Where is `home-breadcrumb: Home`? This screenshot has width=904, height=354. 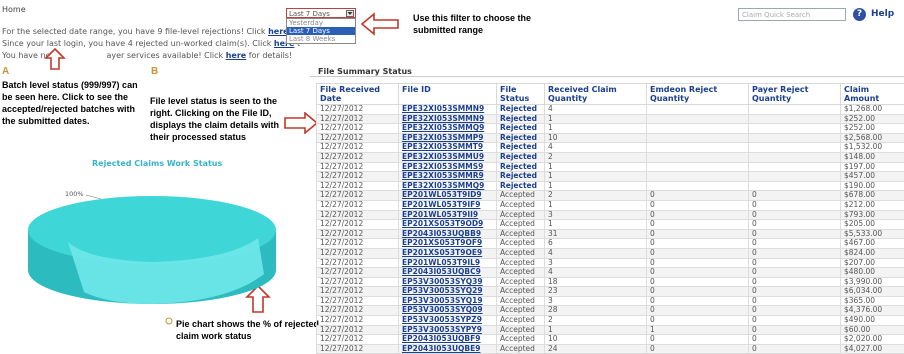 home-breadcrumb: Home is located at coordinates (14, 9).